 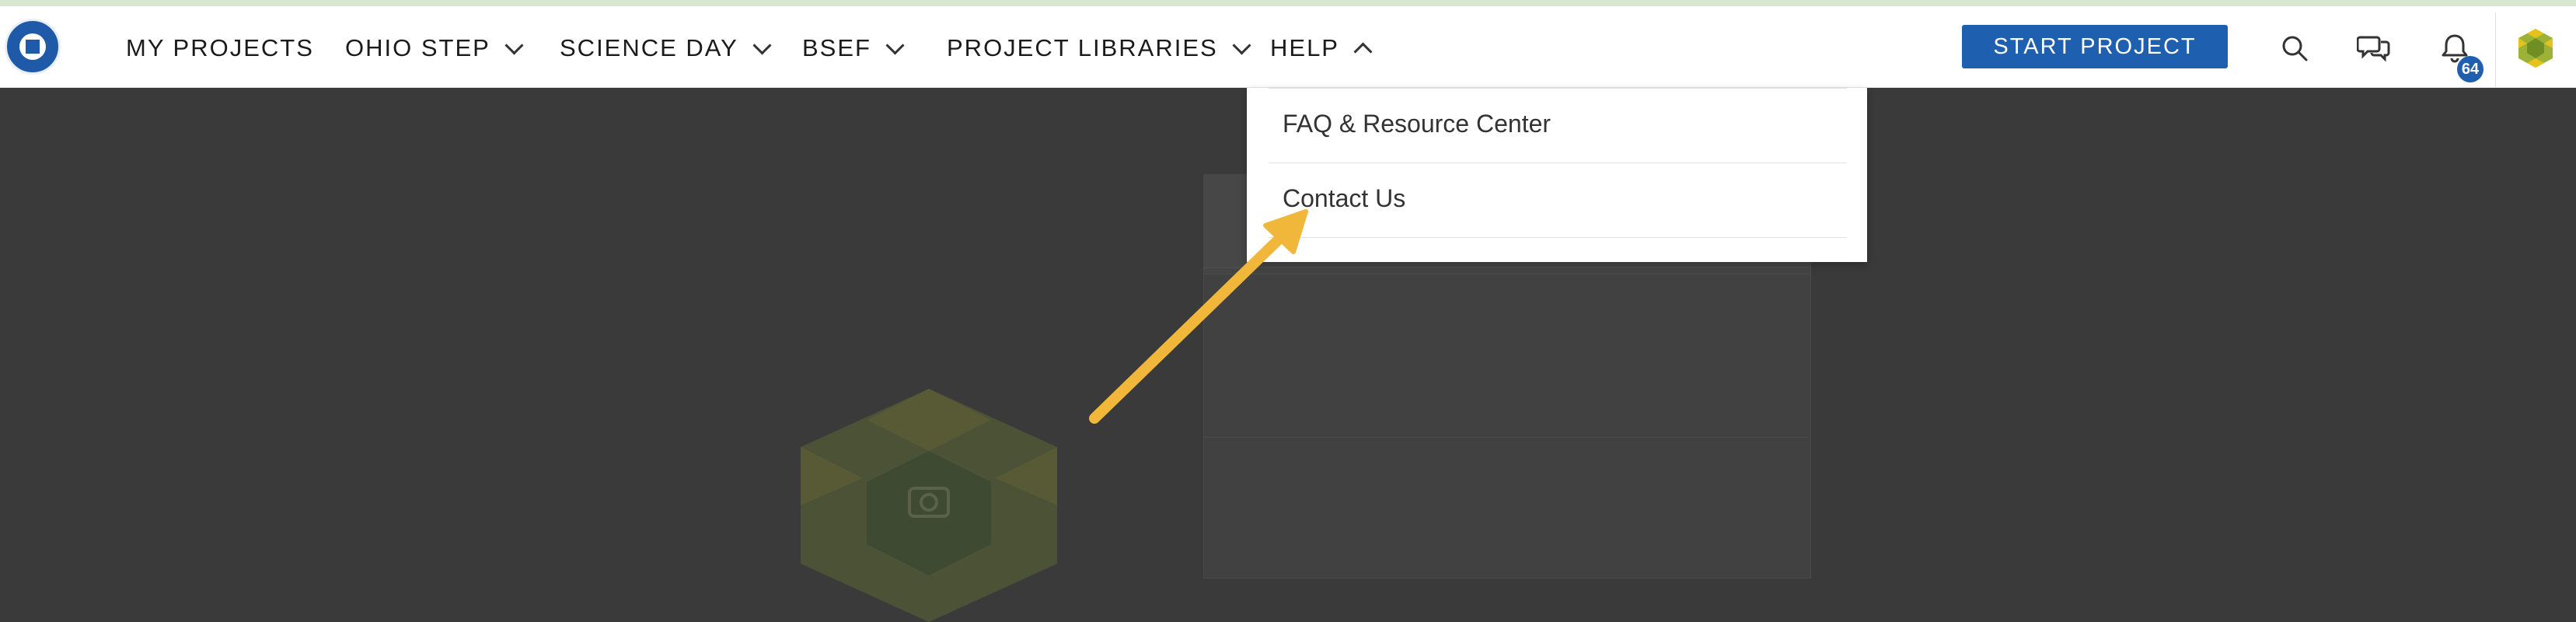 I want to click on top-accent-strip, so click(x=1288, y=3).